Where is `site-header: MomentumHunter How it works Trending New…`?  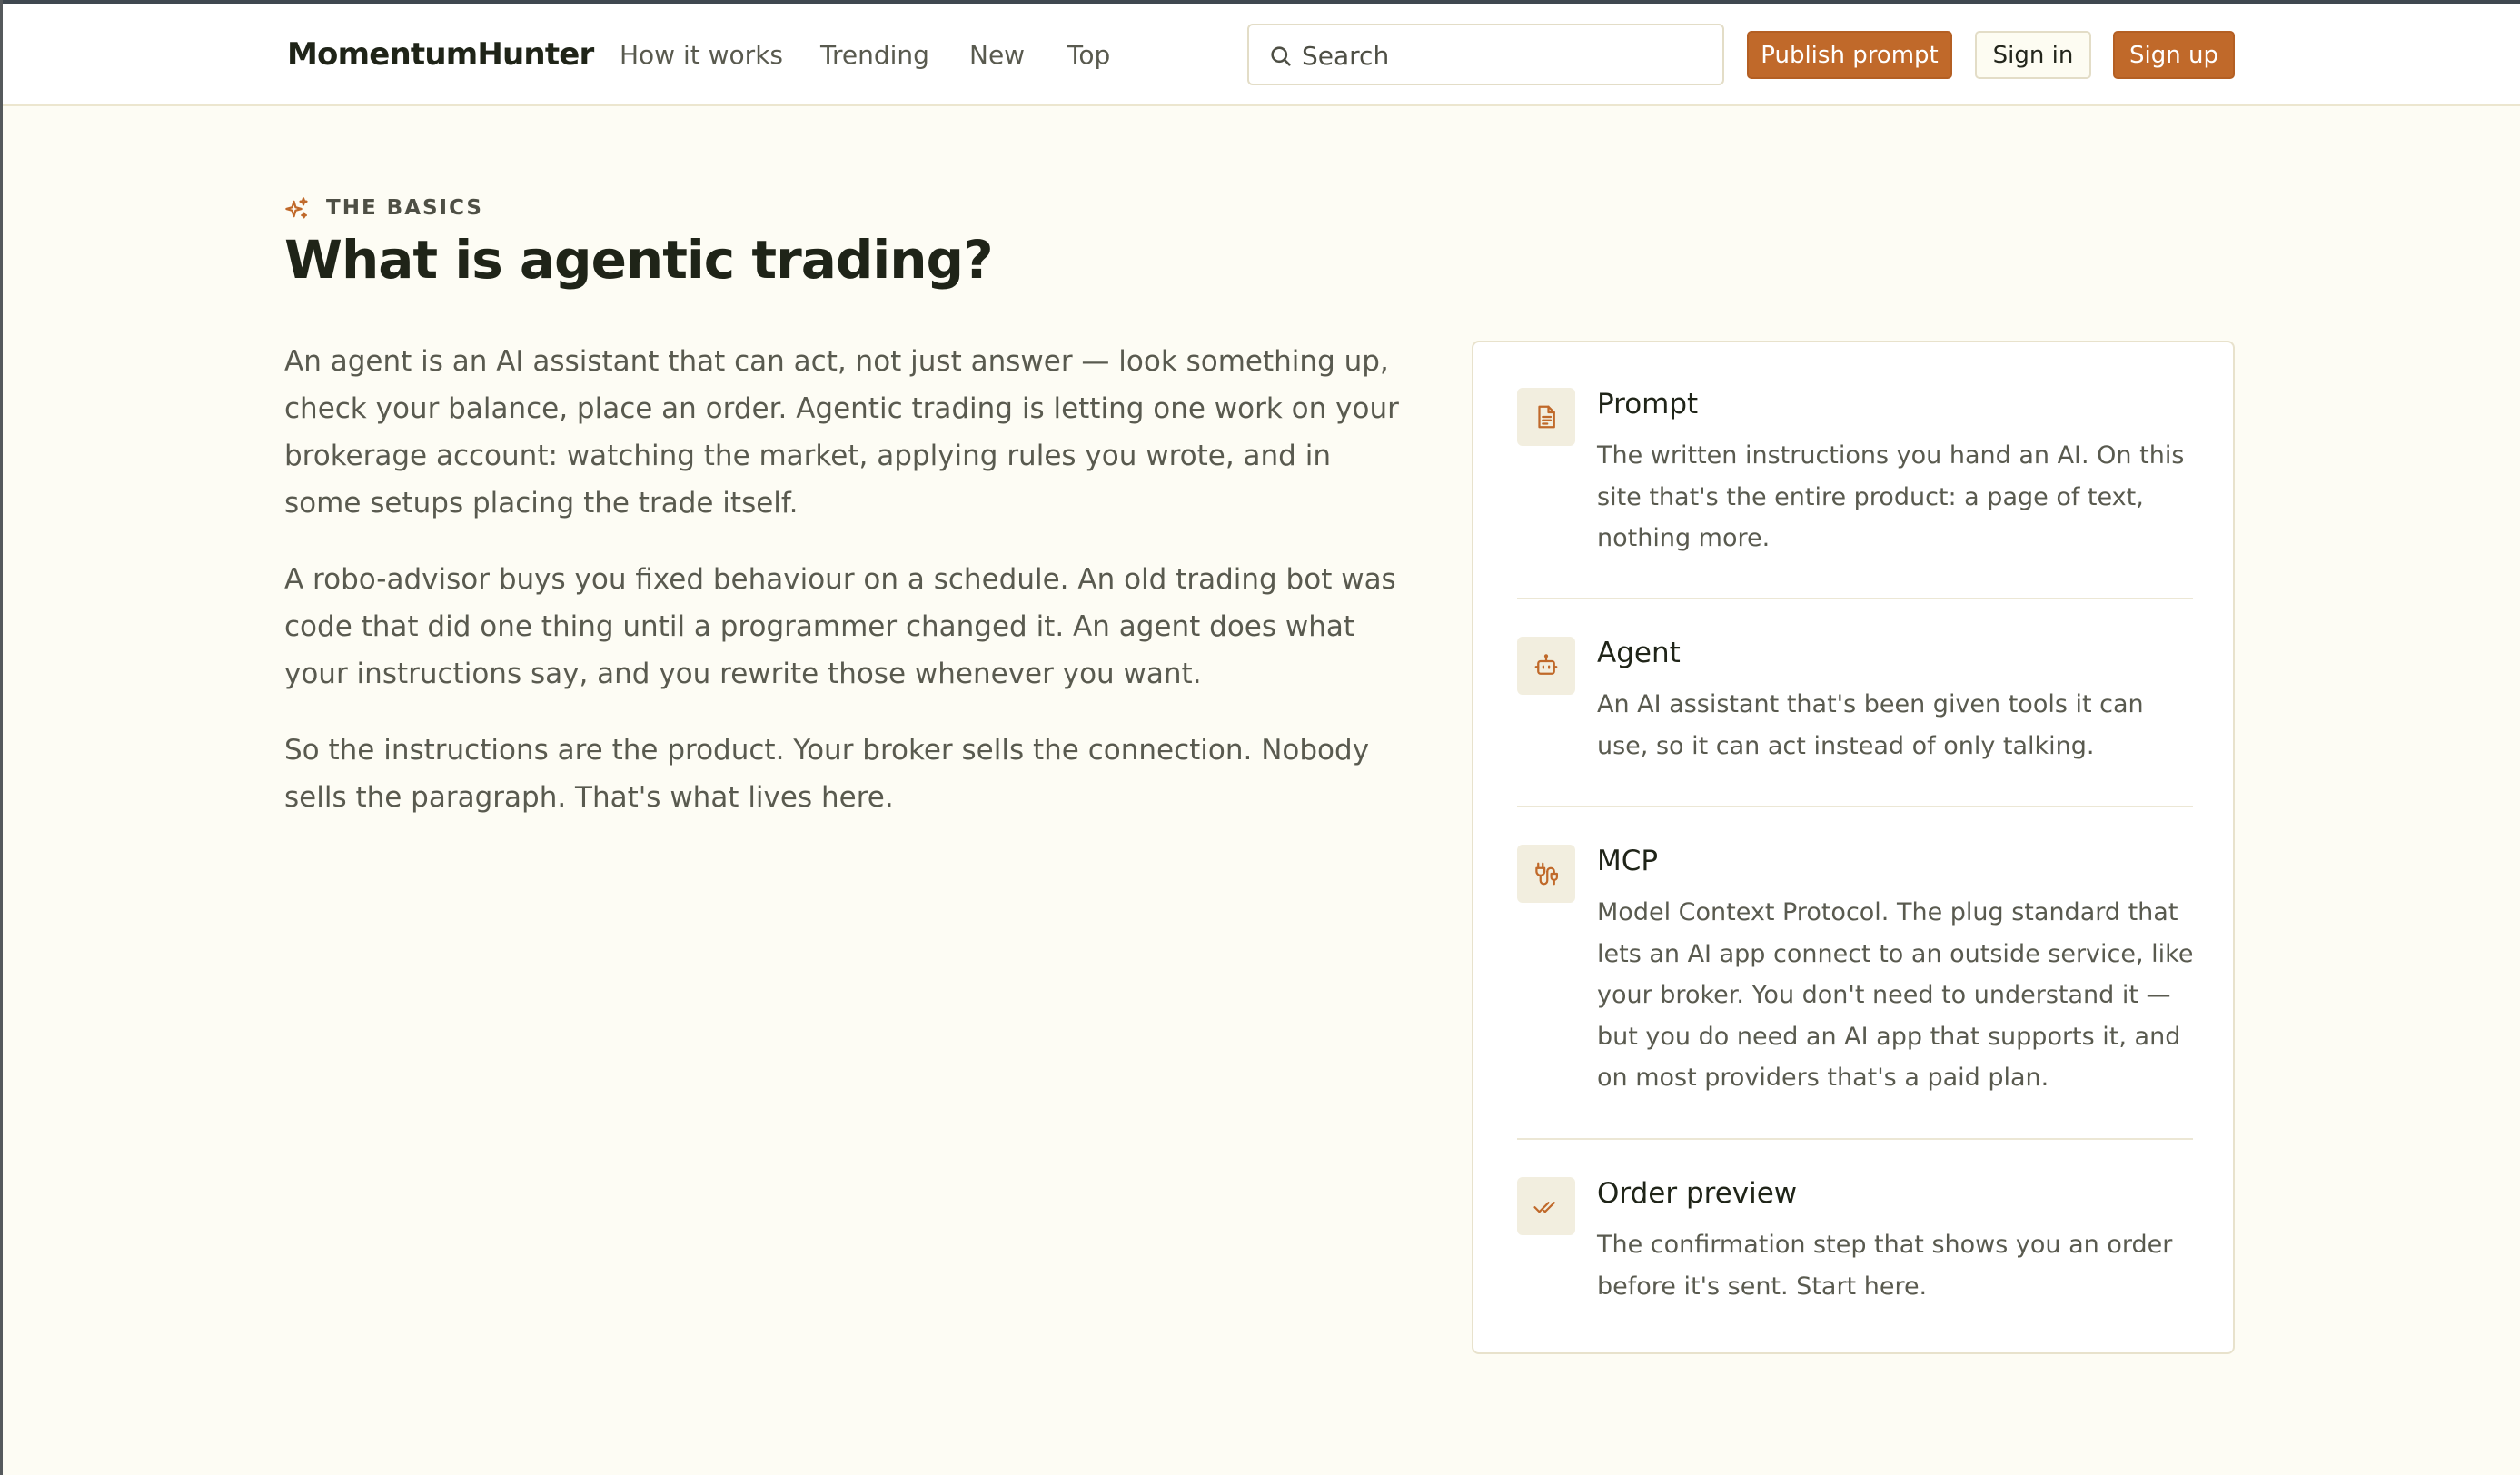
site-header: MomentumHunter How it works Trending New… is located at coordinates (1261, 55).